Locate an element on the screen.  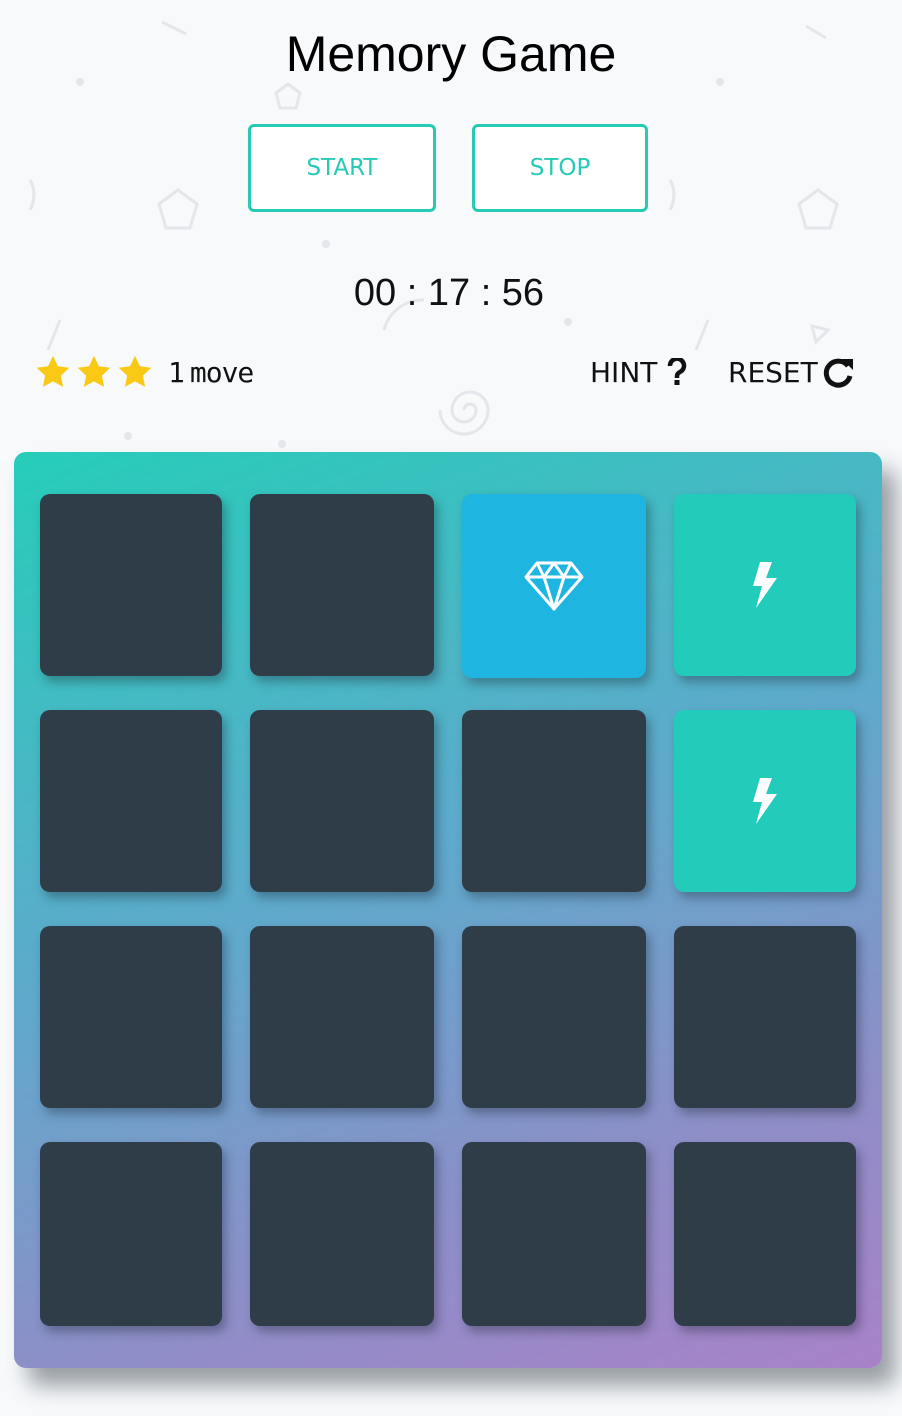
hint-button: HINT is located at coordinates (638, 372).